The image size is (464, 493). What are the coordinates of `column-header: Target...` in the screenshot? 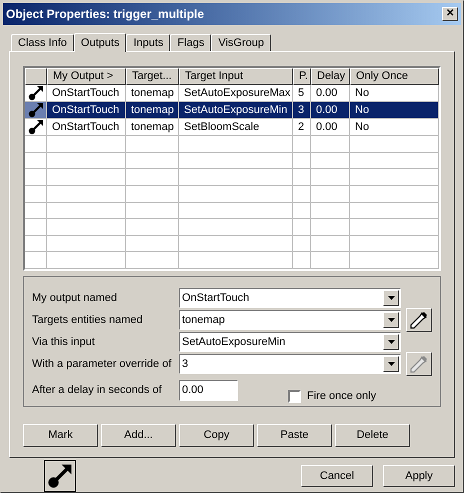 It's located at (152, 77).